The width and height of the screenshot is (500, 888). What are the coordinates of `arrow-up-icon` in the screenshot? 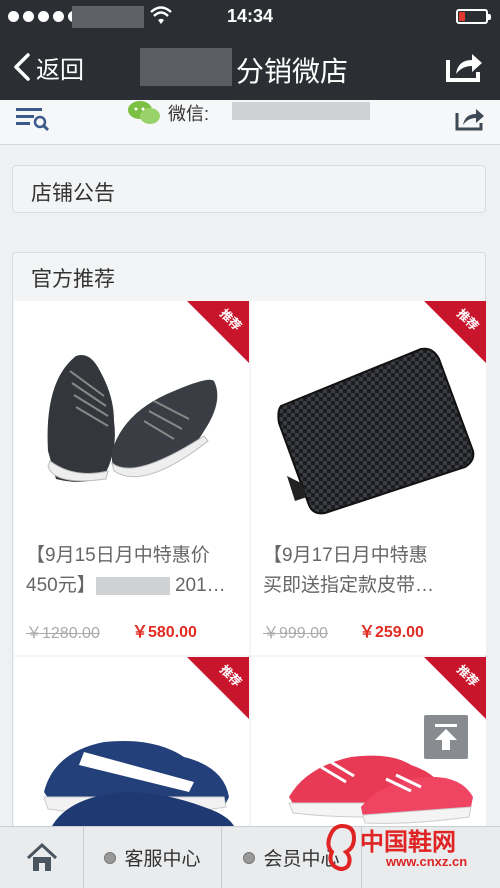 It's located at (446, 737).